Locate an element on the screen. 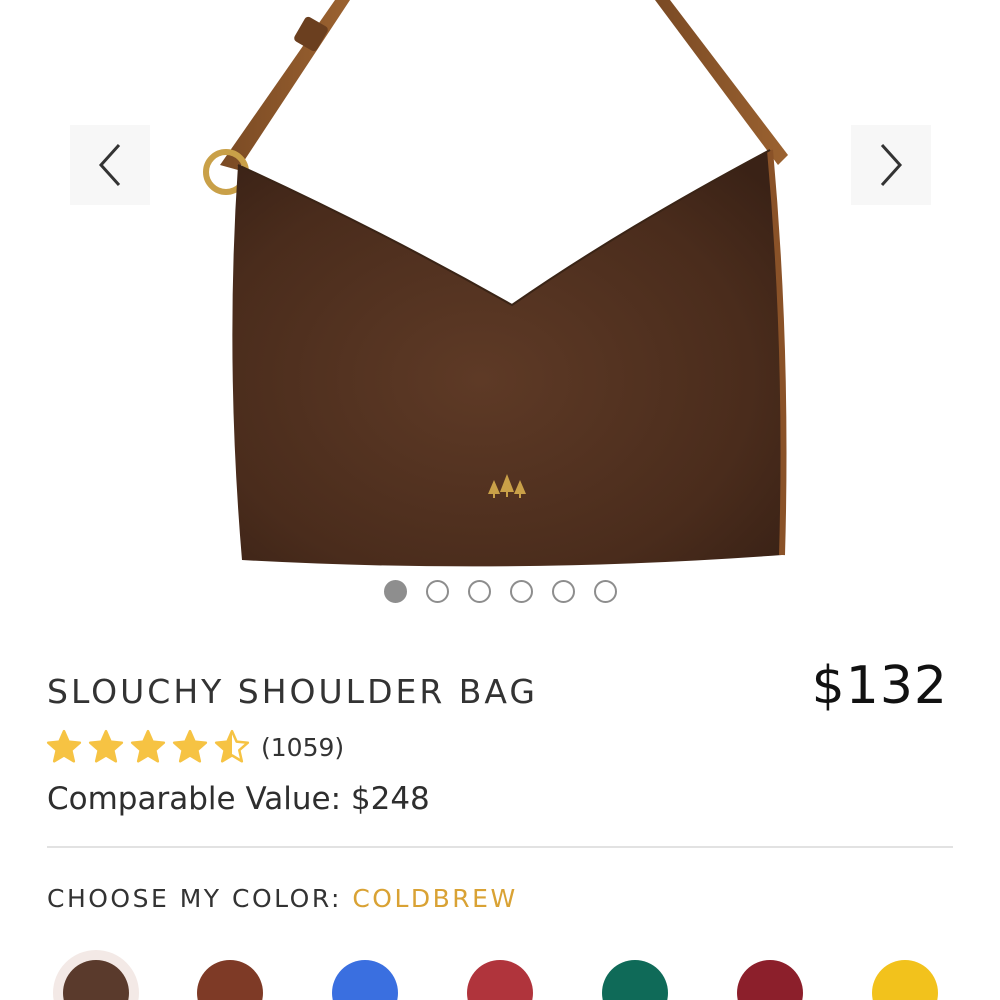 Image resolution: width=1000 pixels, height=1000 pixels. next-image-button is located at coordinates (891, 165).